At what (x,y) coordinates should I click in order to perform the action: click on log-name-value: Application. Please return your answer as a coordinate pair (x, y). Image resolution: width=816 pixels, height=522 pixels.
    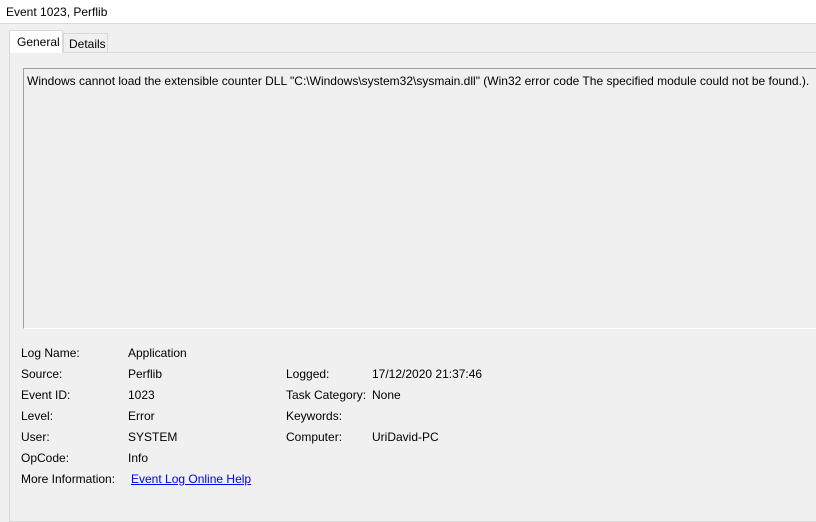
    Looking at the image, I should click on (157, 353).